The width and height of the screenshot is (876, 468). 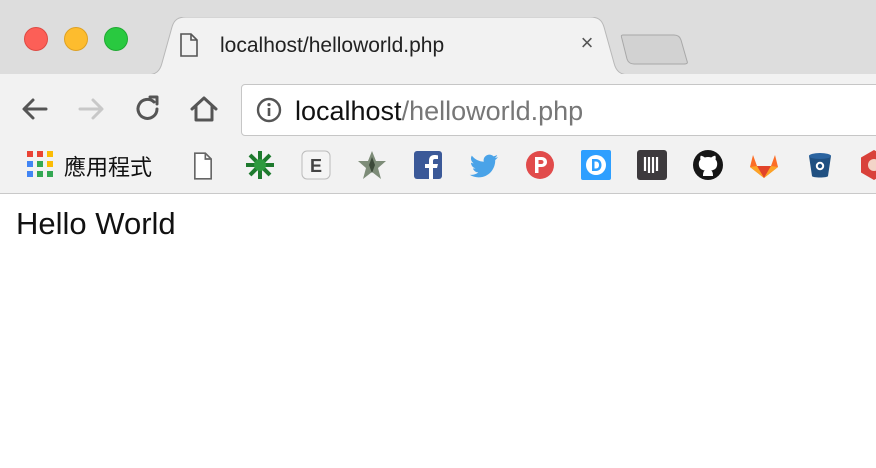 What do you see at coordinates (116, 39) in the screenshot?
I see `zoom-window-button` at bounding box center [116, 39].